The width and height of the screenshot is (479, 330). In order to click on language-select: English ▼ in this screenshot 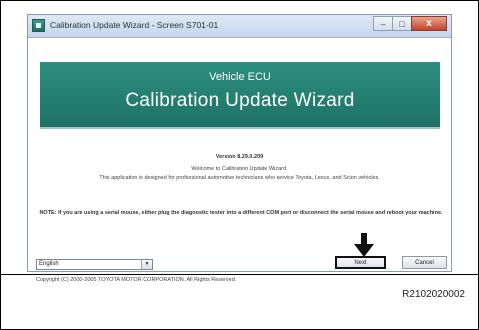, I will do `click(94, 264)`.